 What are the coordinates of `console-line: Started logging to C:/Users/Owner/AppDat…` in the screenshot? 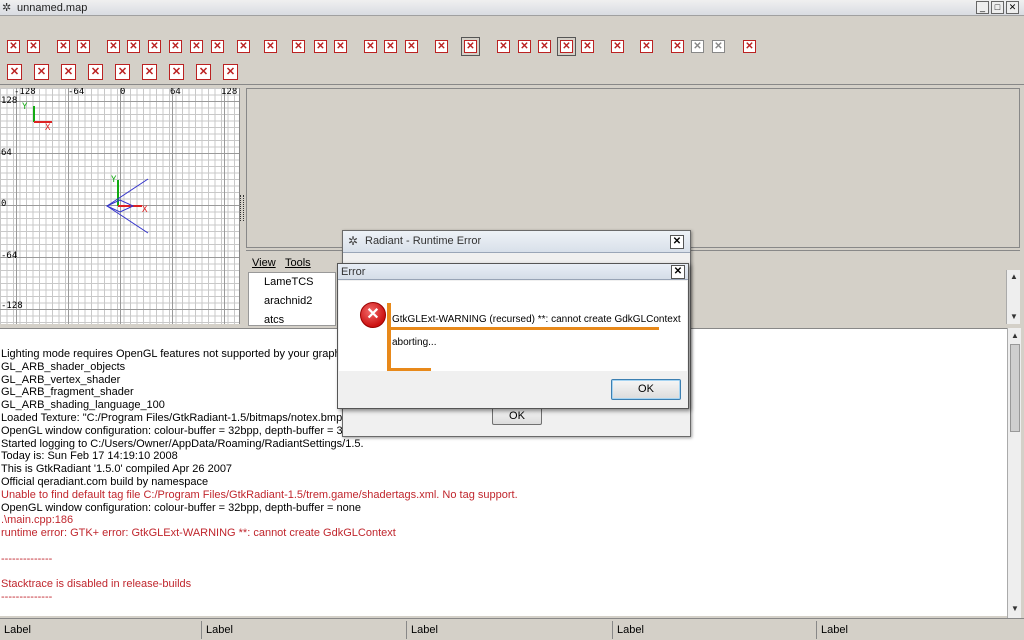 It's located at (182, 443).